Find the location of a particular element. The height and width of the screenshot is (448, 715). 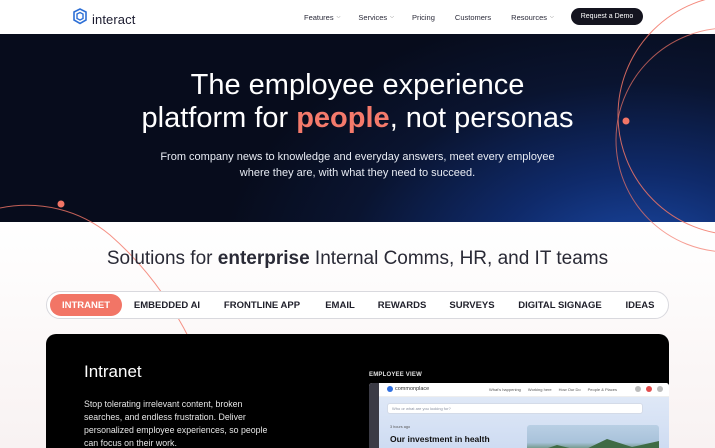

tab-embedded-ai: EMBEDDED AI is located at coordinates (167, 305).